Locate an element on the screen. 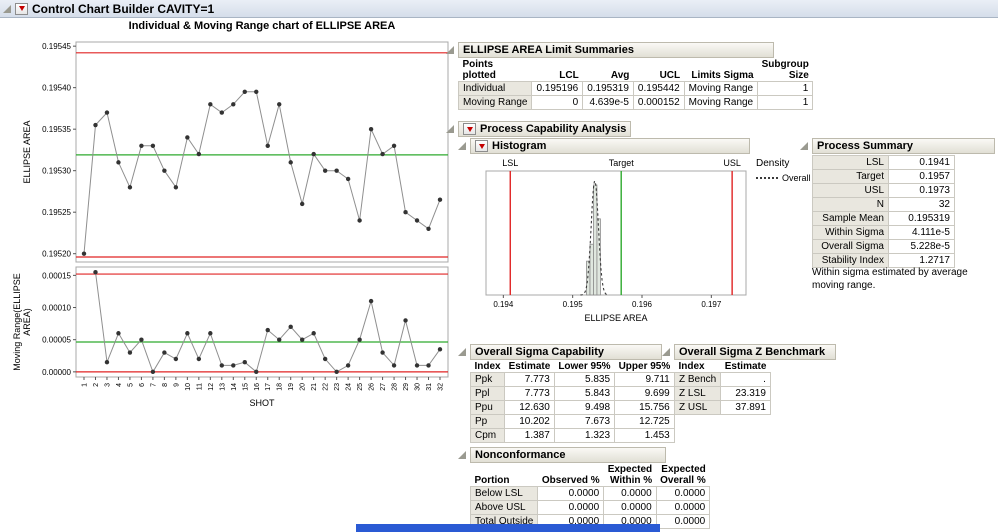 This screenshot has height=532, width=998. cell: Cpm is located at coordinates (487, 435).